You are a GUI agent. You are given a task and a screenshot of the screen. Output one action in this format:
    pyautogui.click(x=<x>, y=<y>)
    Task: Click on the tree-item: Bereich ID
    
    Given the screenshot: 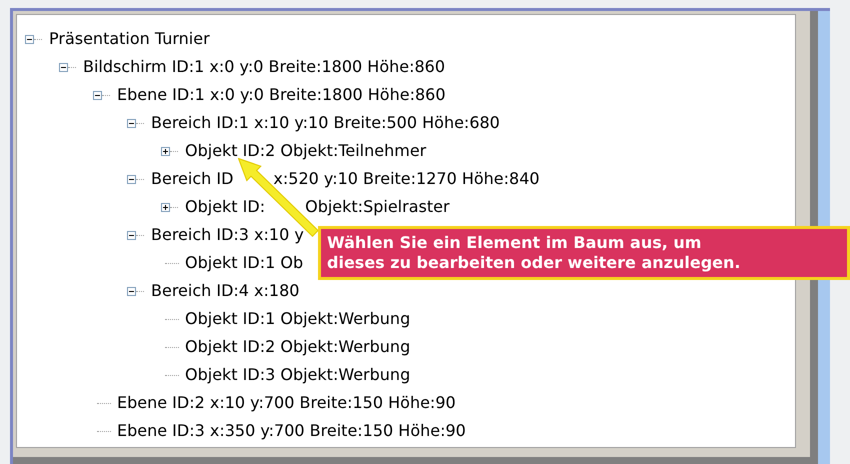 What is the action you would take?
    pyautogui.click(x=192, y=179)
    